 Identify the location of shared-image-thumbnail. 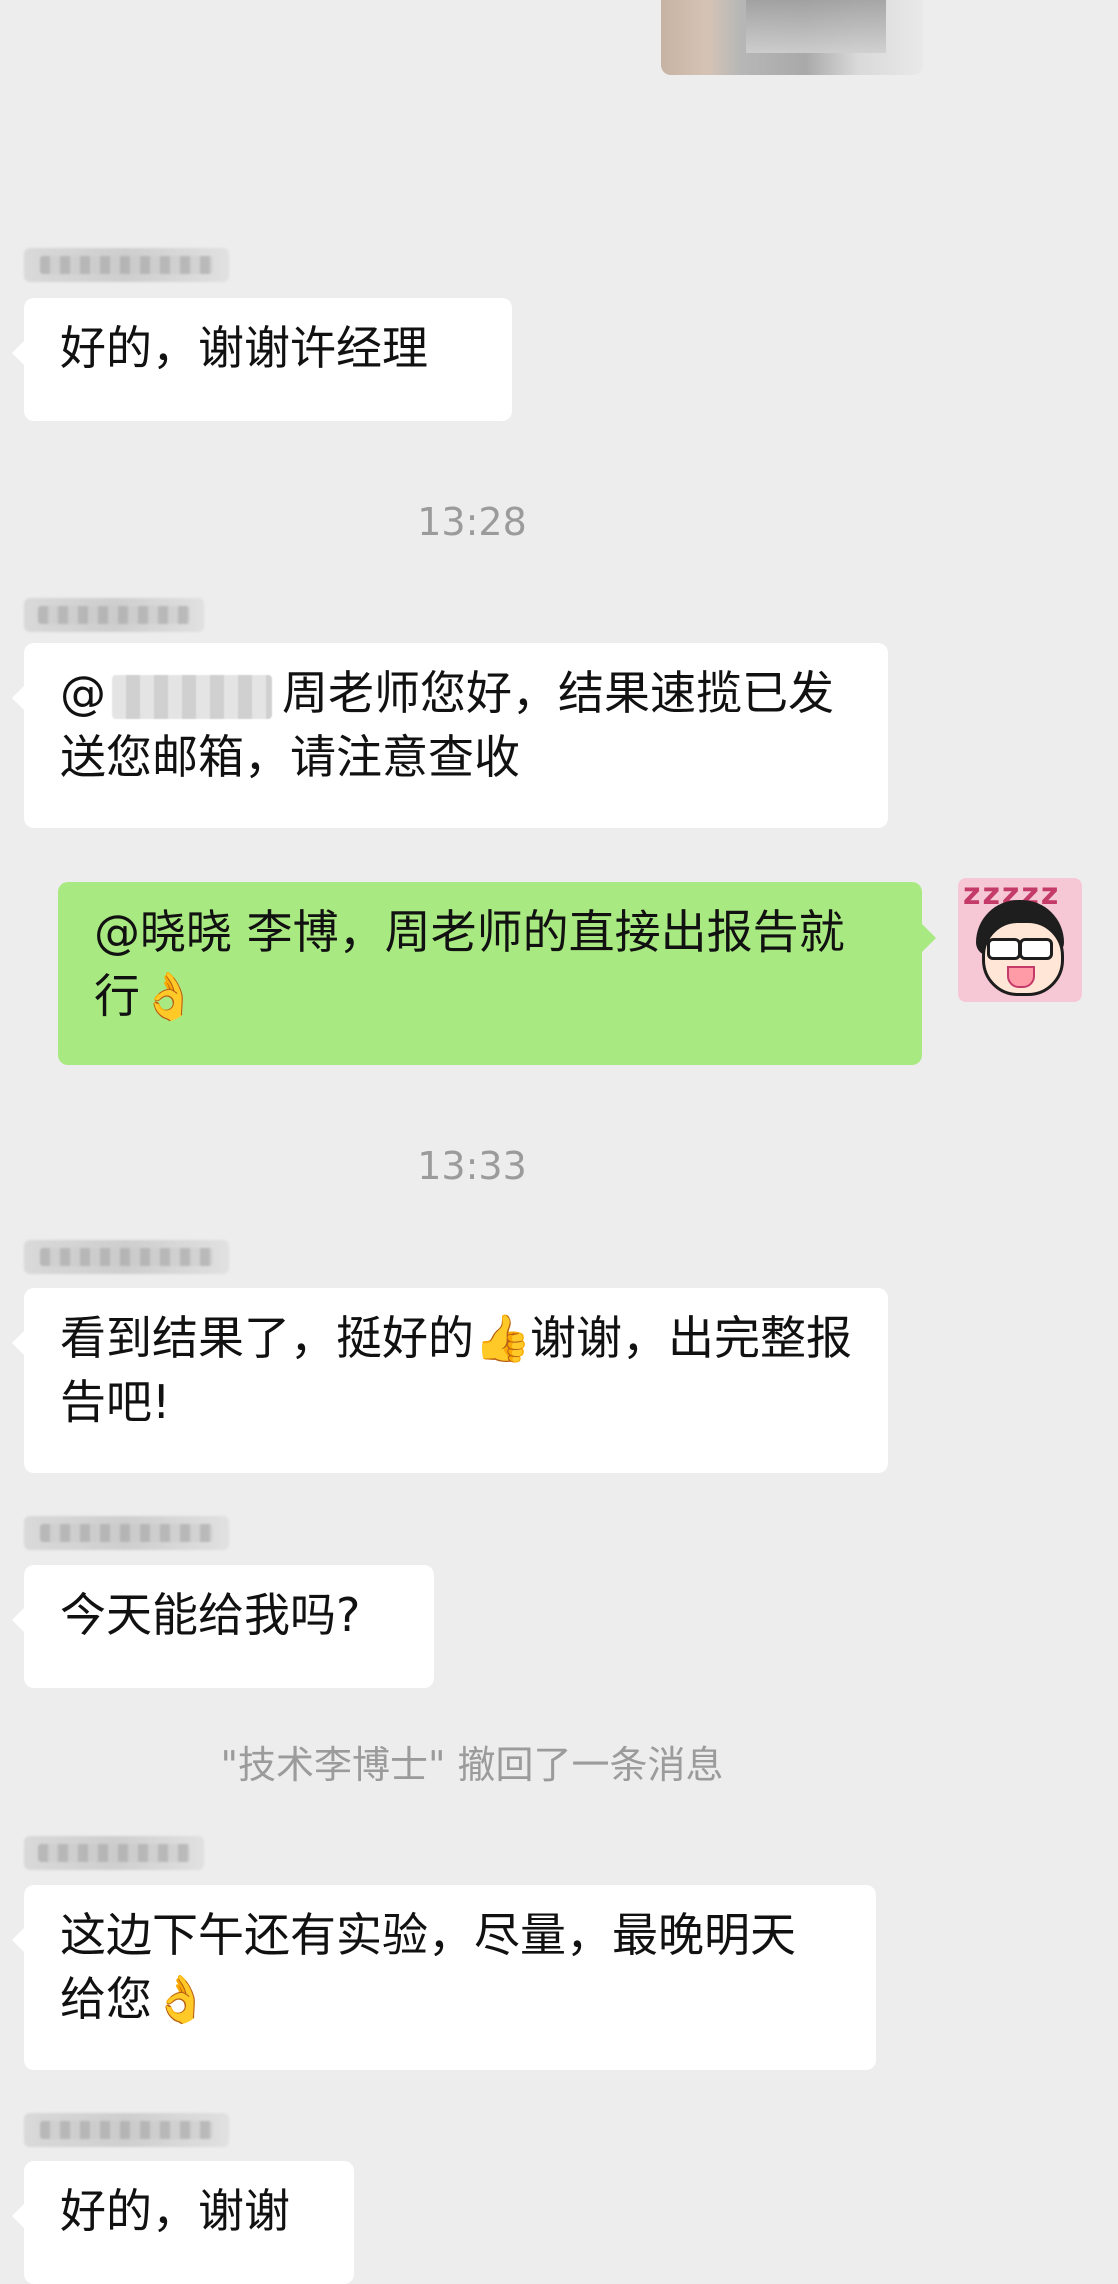
(792, 37).